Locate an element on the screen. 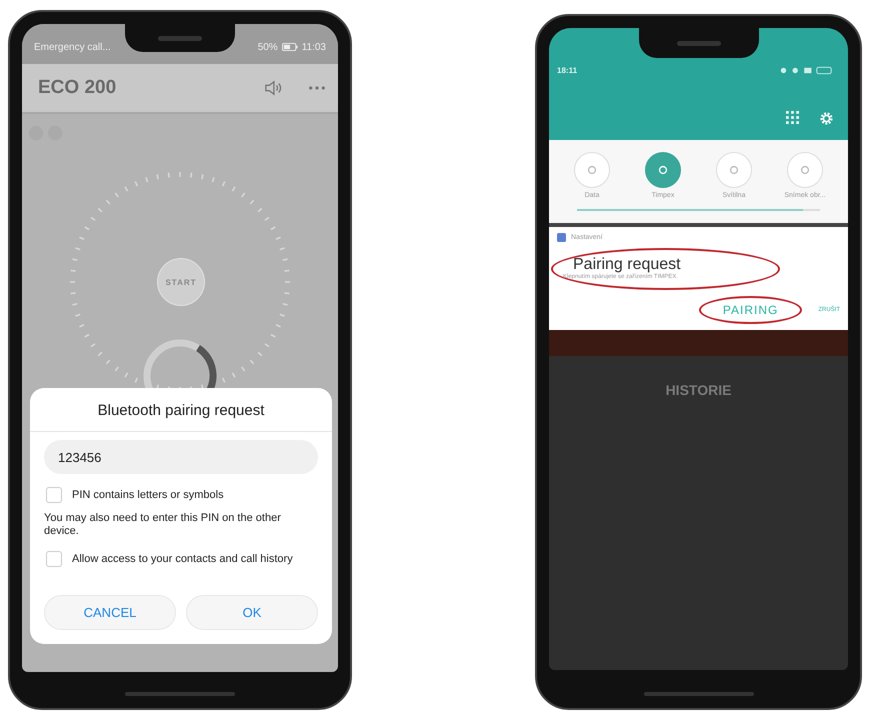 Image resolution: width=869 pixels, height=713 pixels. dialog-button: CANCEL is located at coordinates (110, 612).